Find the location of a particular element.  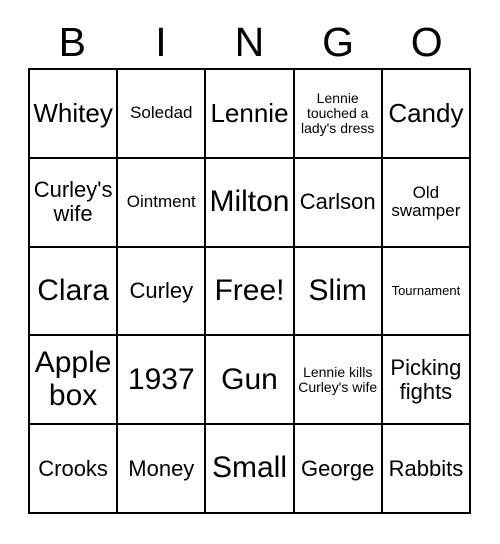

bingo-cell-text: Soledad is located at coordinates (161, 113).